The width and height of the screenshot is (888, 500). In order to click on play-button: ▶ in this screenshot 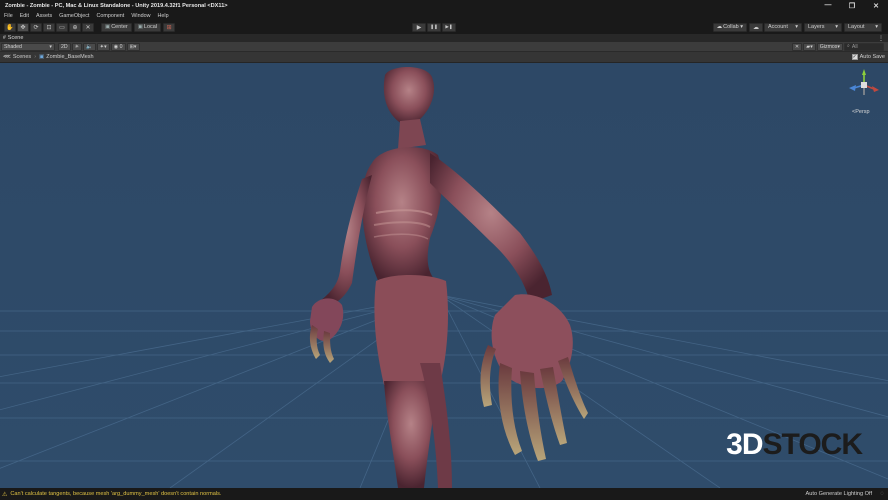, I will do `click(419, 27)`.